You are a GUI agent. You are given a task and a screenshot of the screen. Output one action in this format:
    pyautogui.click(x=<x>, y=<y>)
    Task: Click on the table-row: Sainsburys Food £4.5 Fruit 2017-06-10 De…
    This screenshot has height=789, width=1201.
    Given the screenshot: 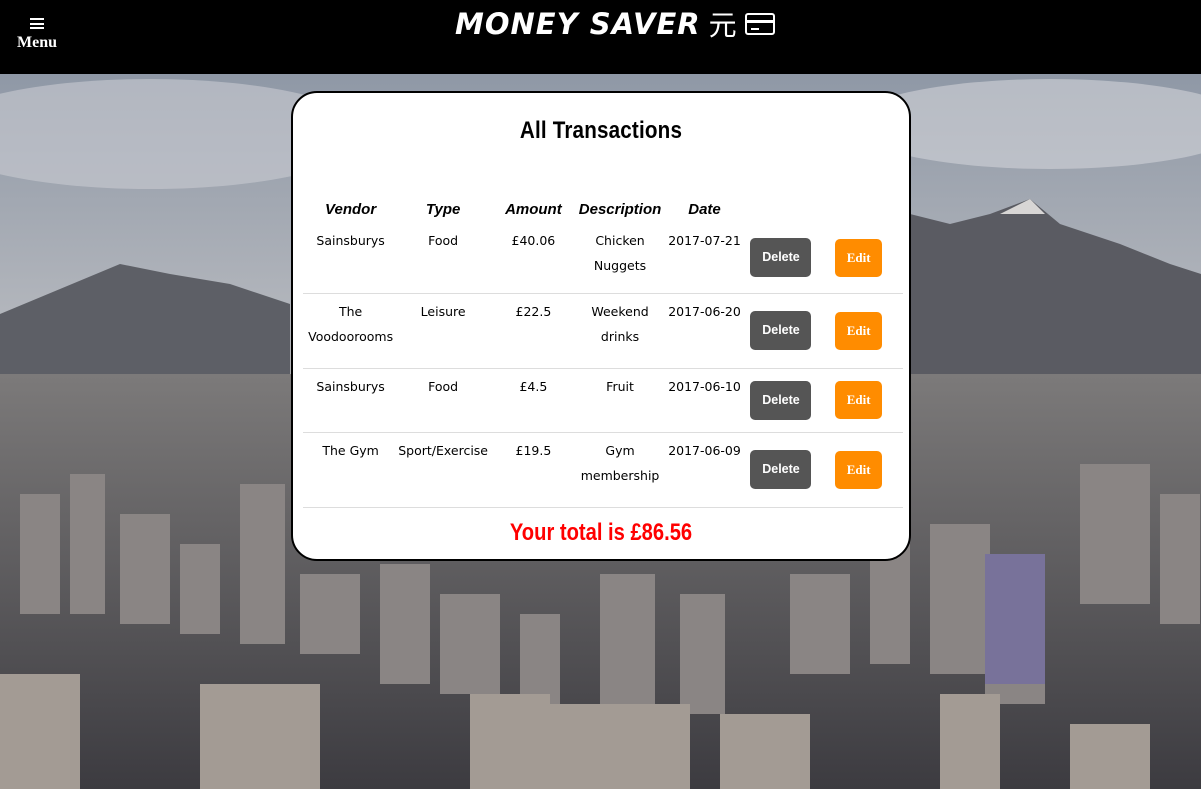 What is the action you would take?
    pyautogui.click(x=603, y=400)
    